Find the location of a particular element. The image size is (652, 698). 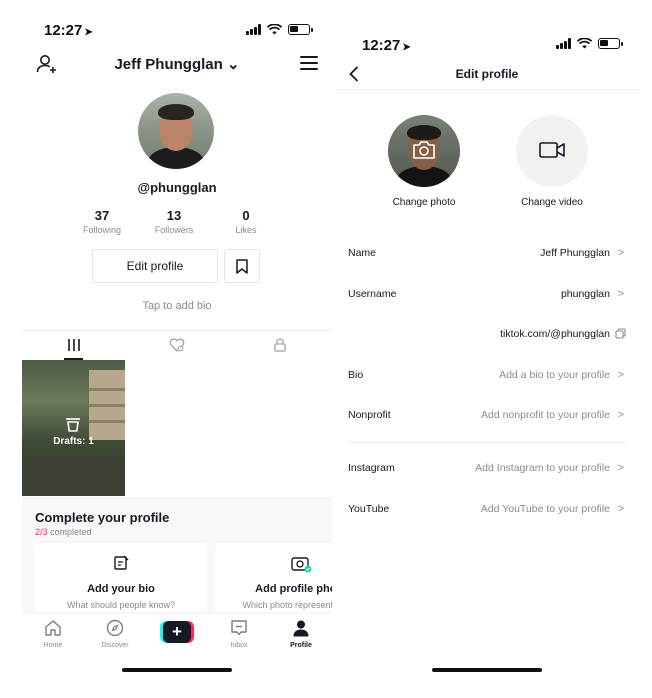

favorites-button is located at coordinates (242, 266).